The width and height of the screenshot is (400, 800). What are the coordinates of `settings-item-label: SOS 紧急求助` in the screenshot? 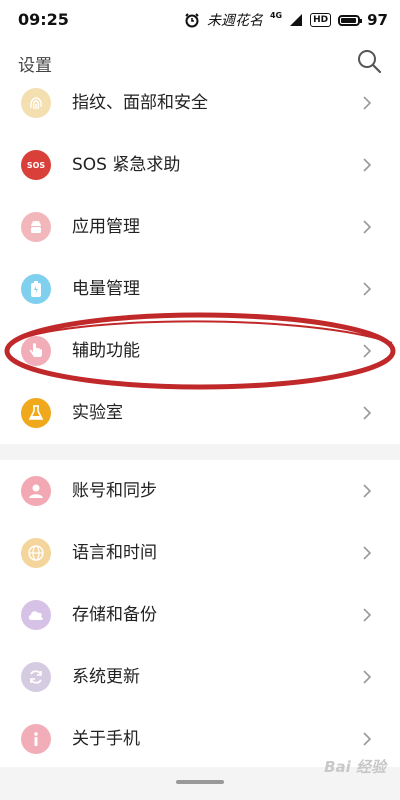 It's located at (126, 165).